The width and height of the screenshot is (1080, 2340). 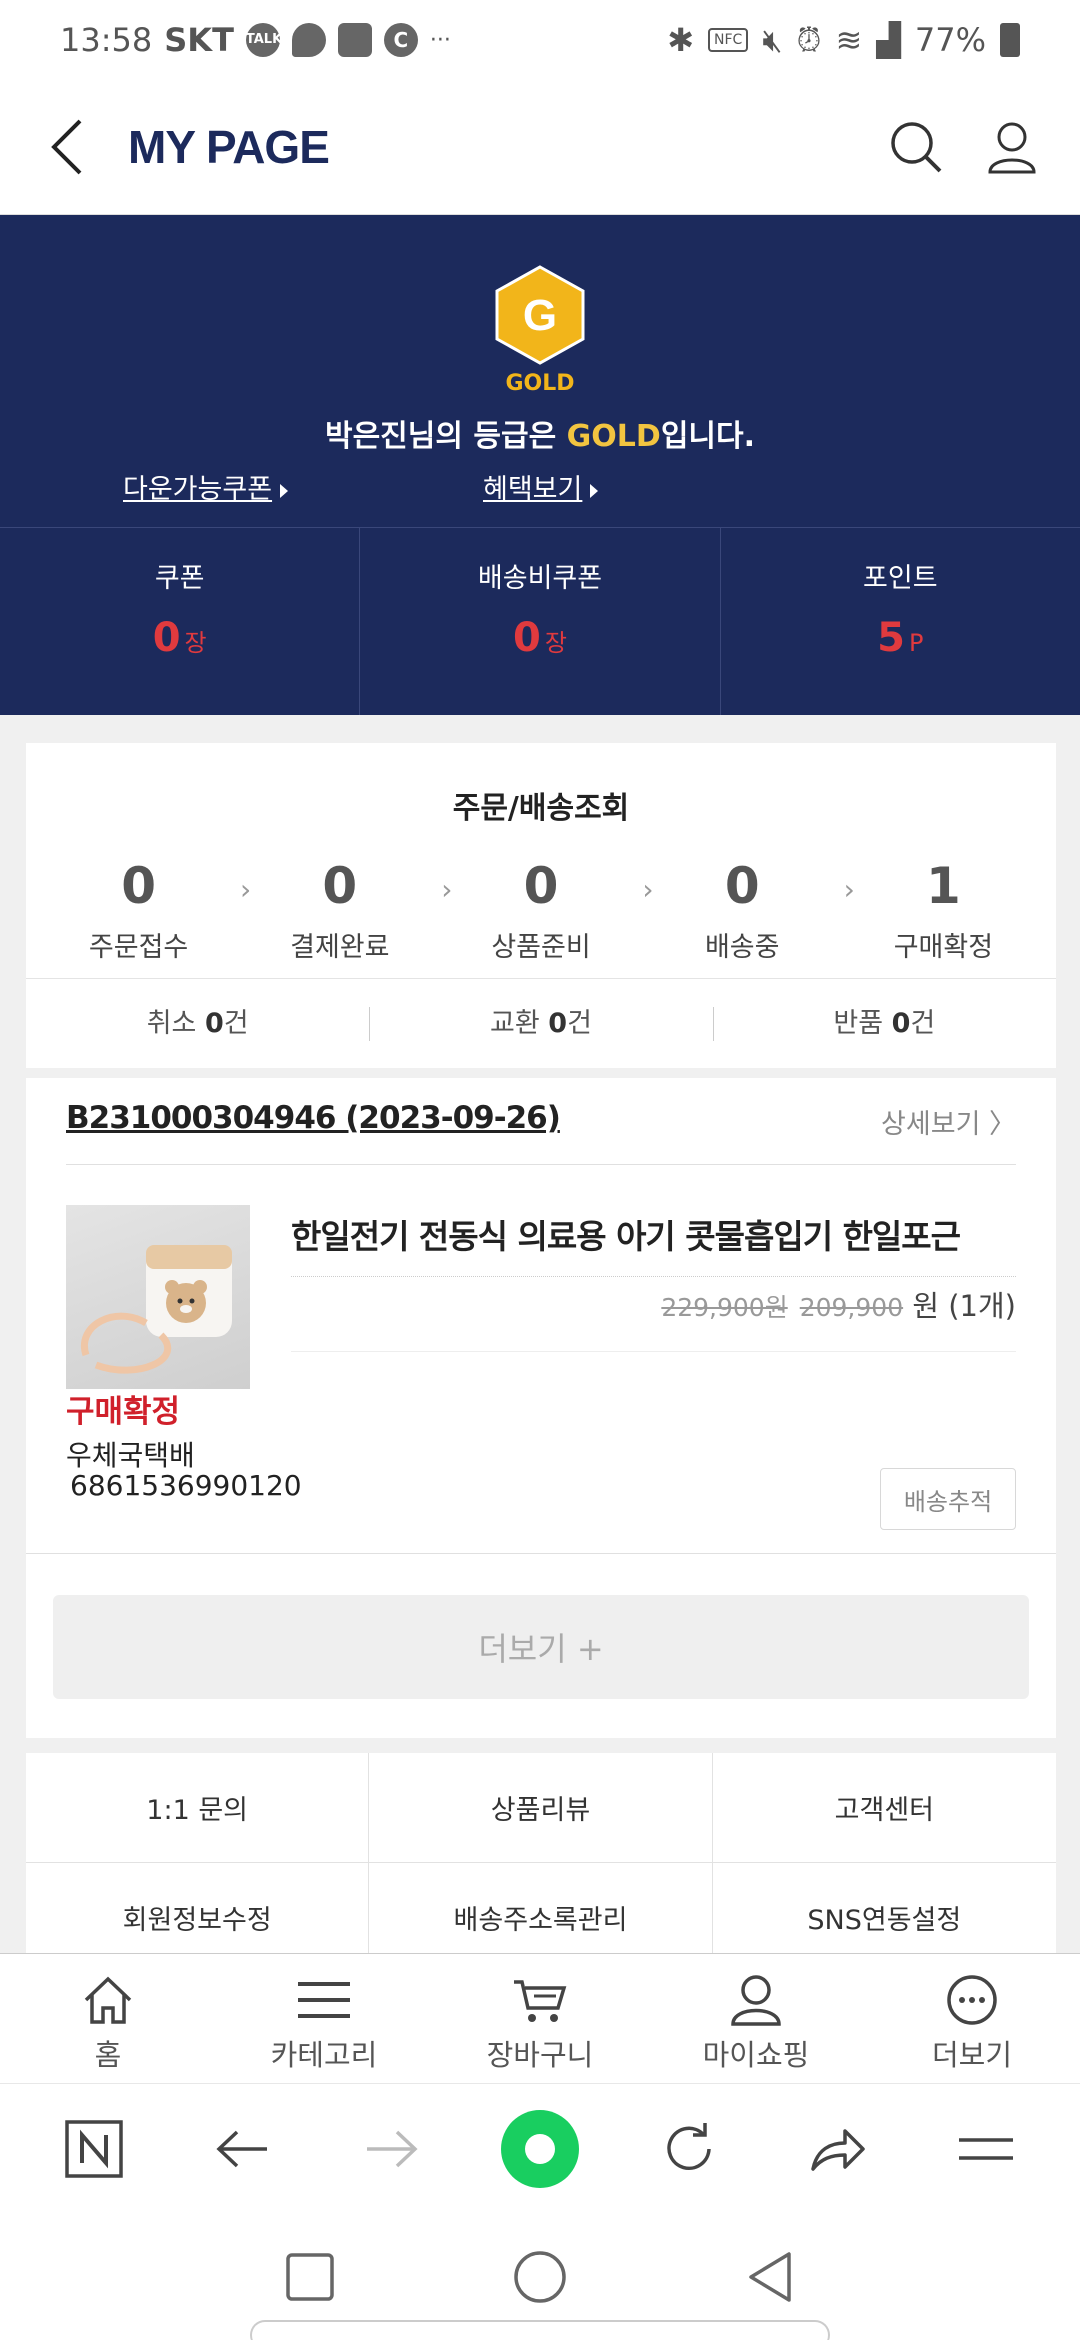 I want to click on search-button, so click(x=916, y=147).